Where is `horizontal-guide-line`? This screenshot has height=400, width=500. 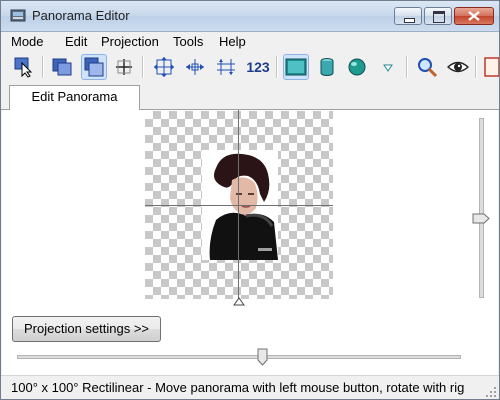 horizontal-guide-line is located at coordinates (239, 205).